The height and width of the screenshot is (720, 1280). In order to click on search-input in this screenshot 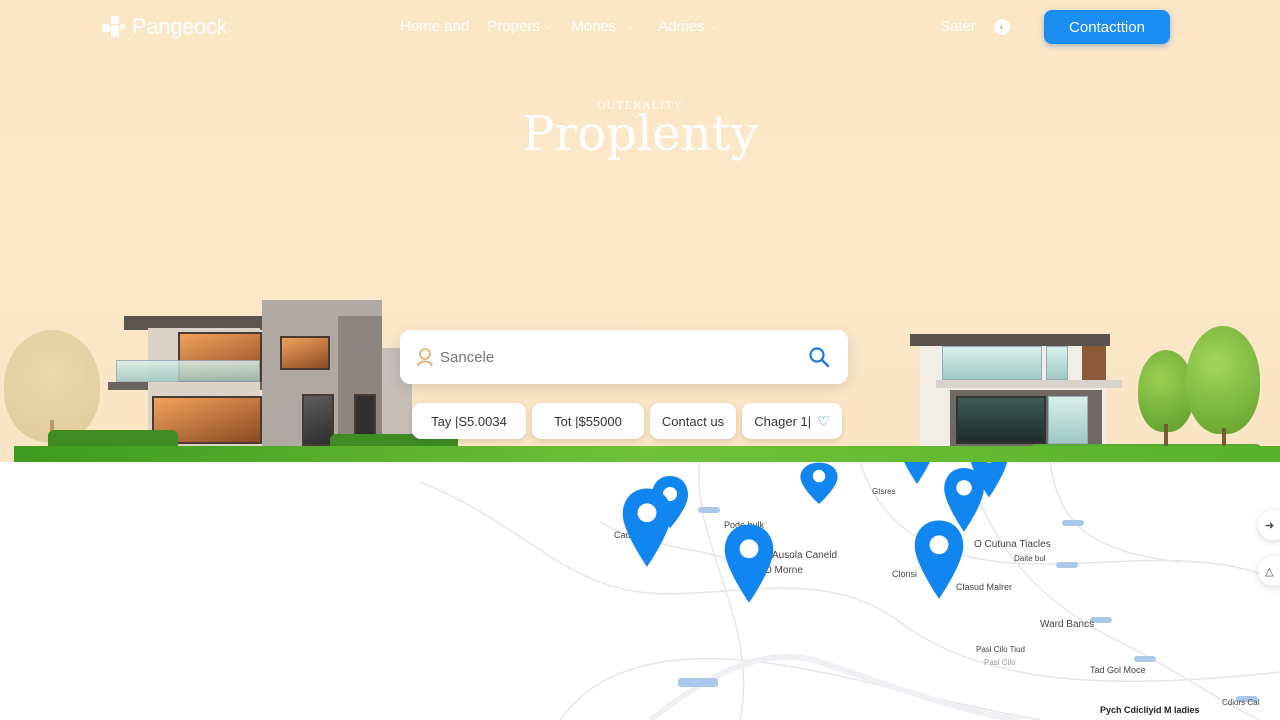, I will do `click(620, 357)`.